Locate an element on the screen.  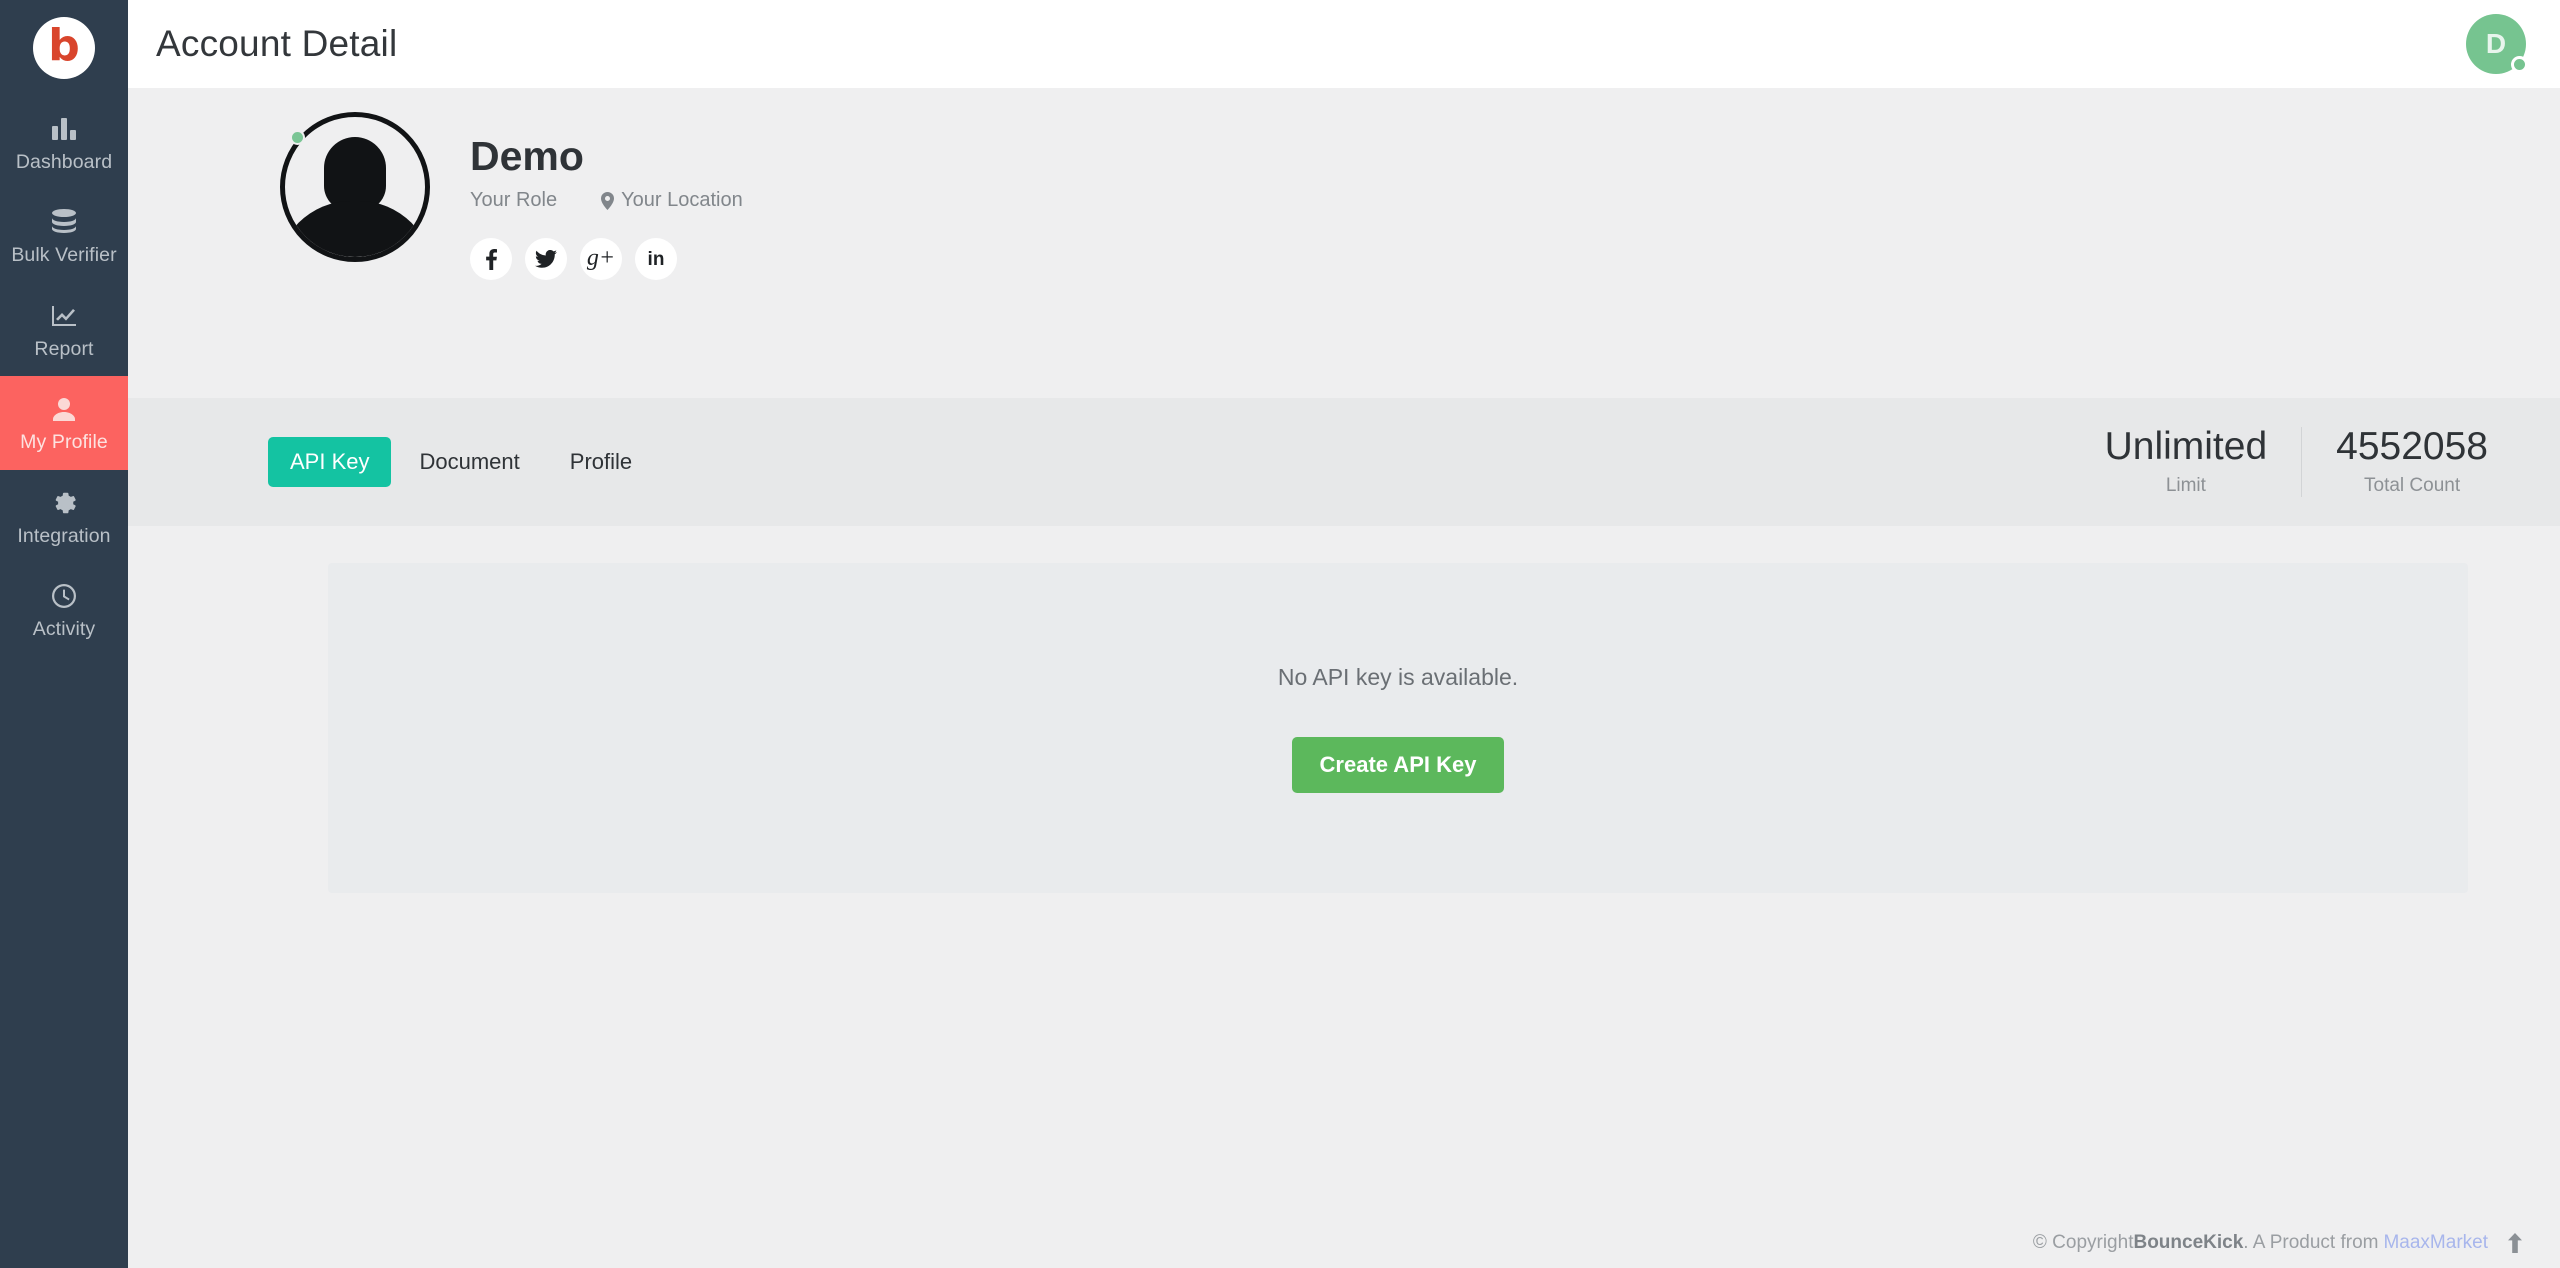
line-chart-icon is located at coordinates (64, 316).